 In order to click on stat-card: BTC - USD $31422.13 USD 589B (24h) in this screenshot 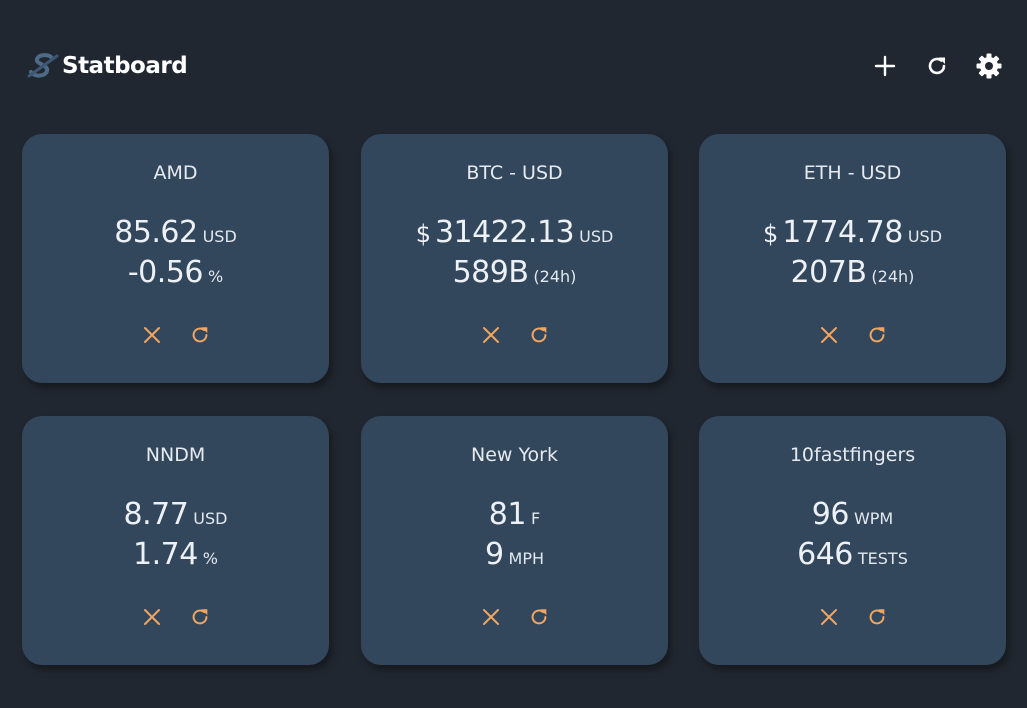, I will do `click(514, 258)`.